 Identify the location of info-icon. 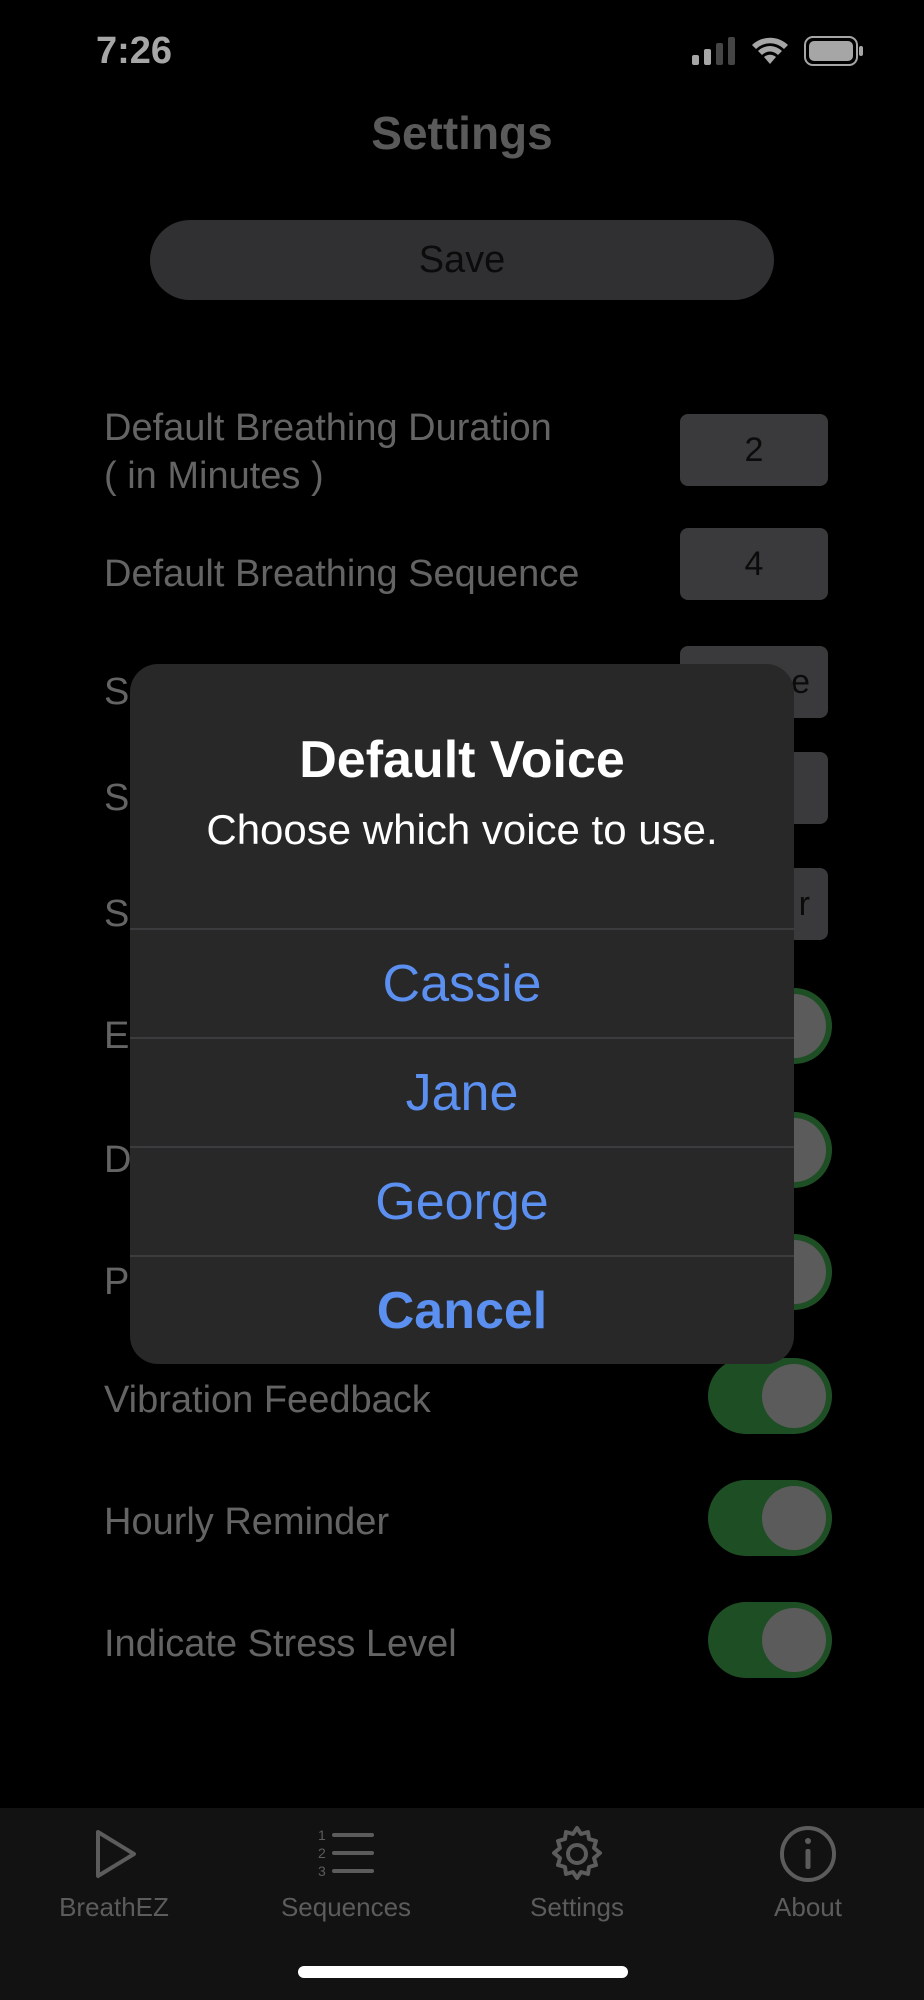
(808, 1854).